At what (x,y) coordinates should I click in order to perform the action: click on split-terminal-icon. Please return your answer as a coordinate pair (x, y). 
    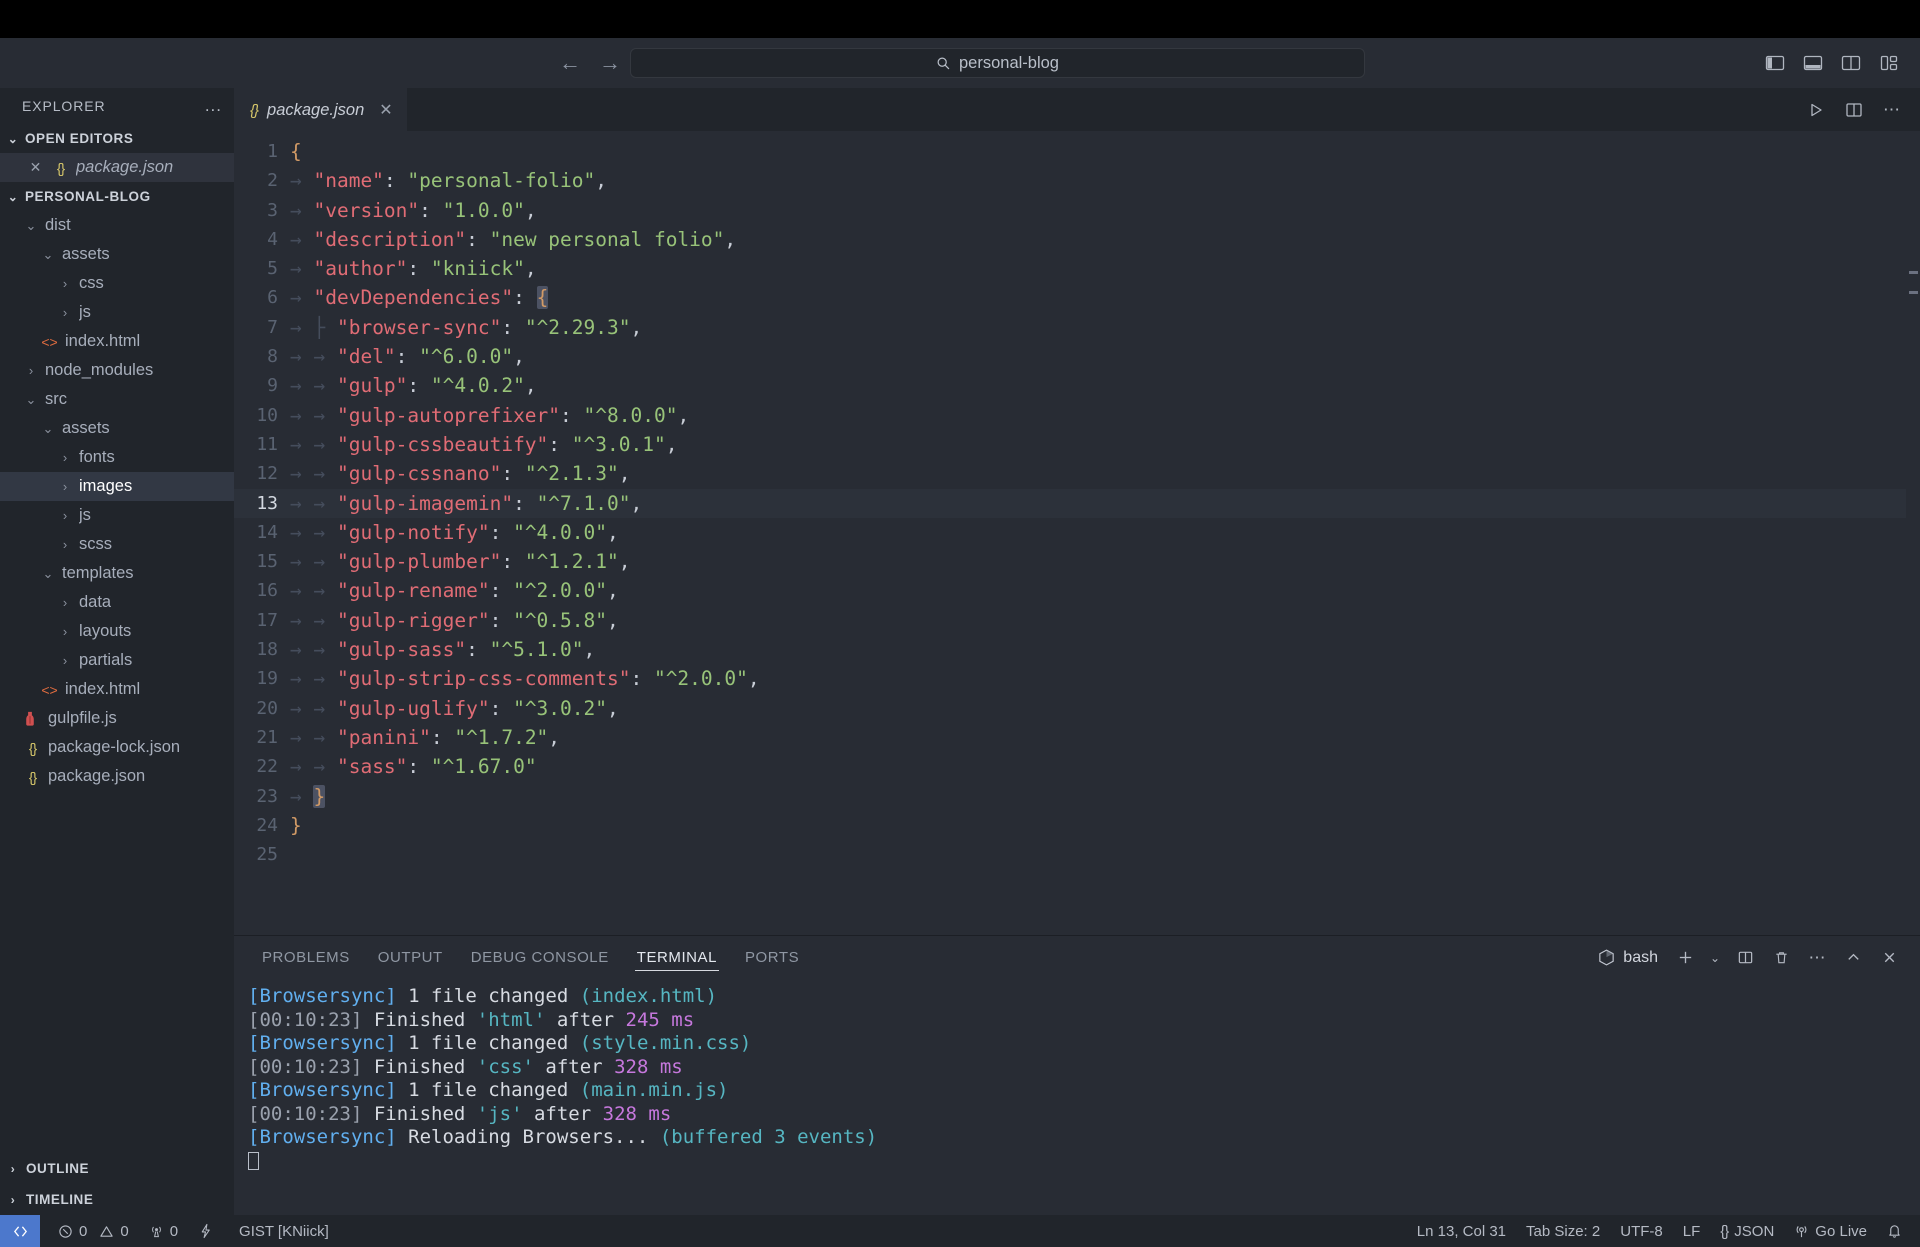
    Looking at the image, I should click on (1745, 958).